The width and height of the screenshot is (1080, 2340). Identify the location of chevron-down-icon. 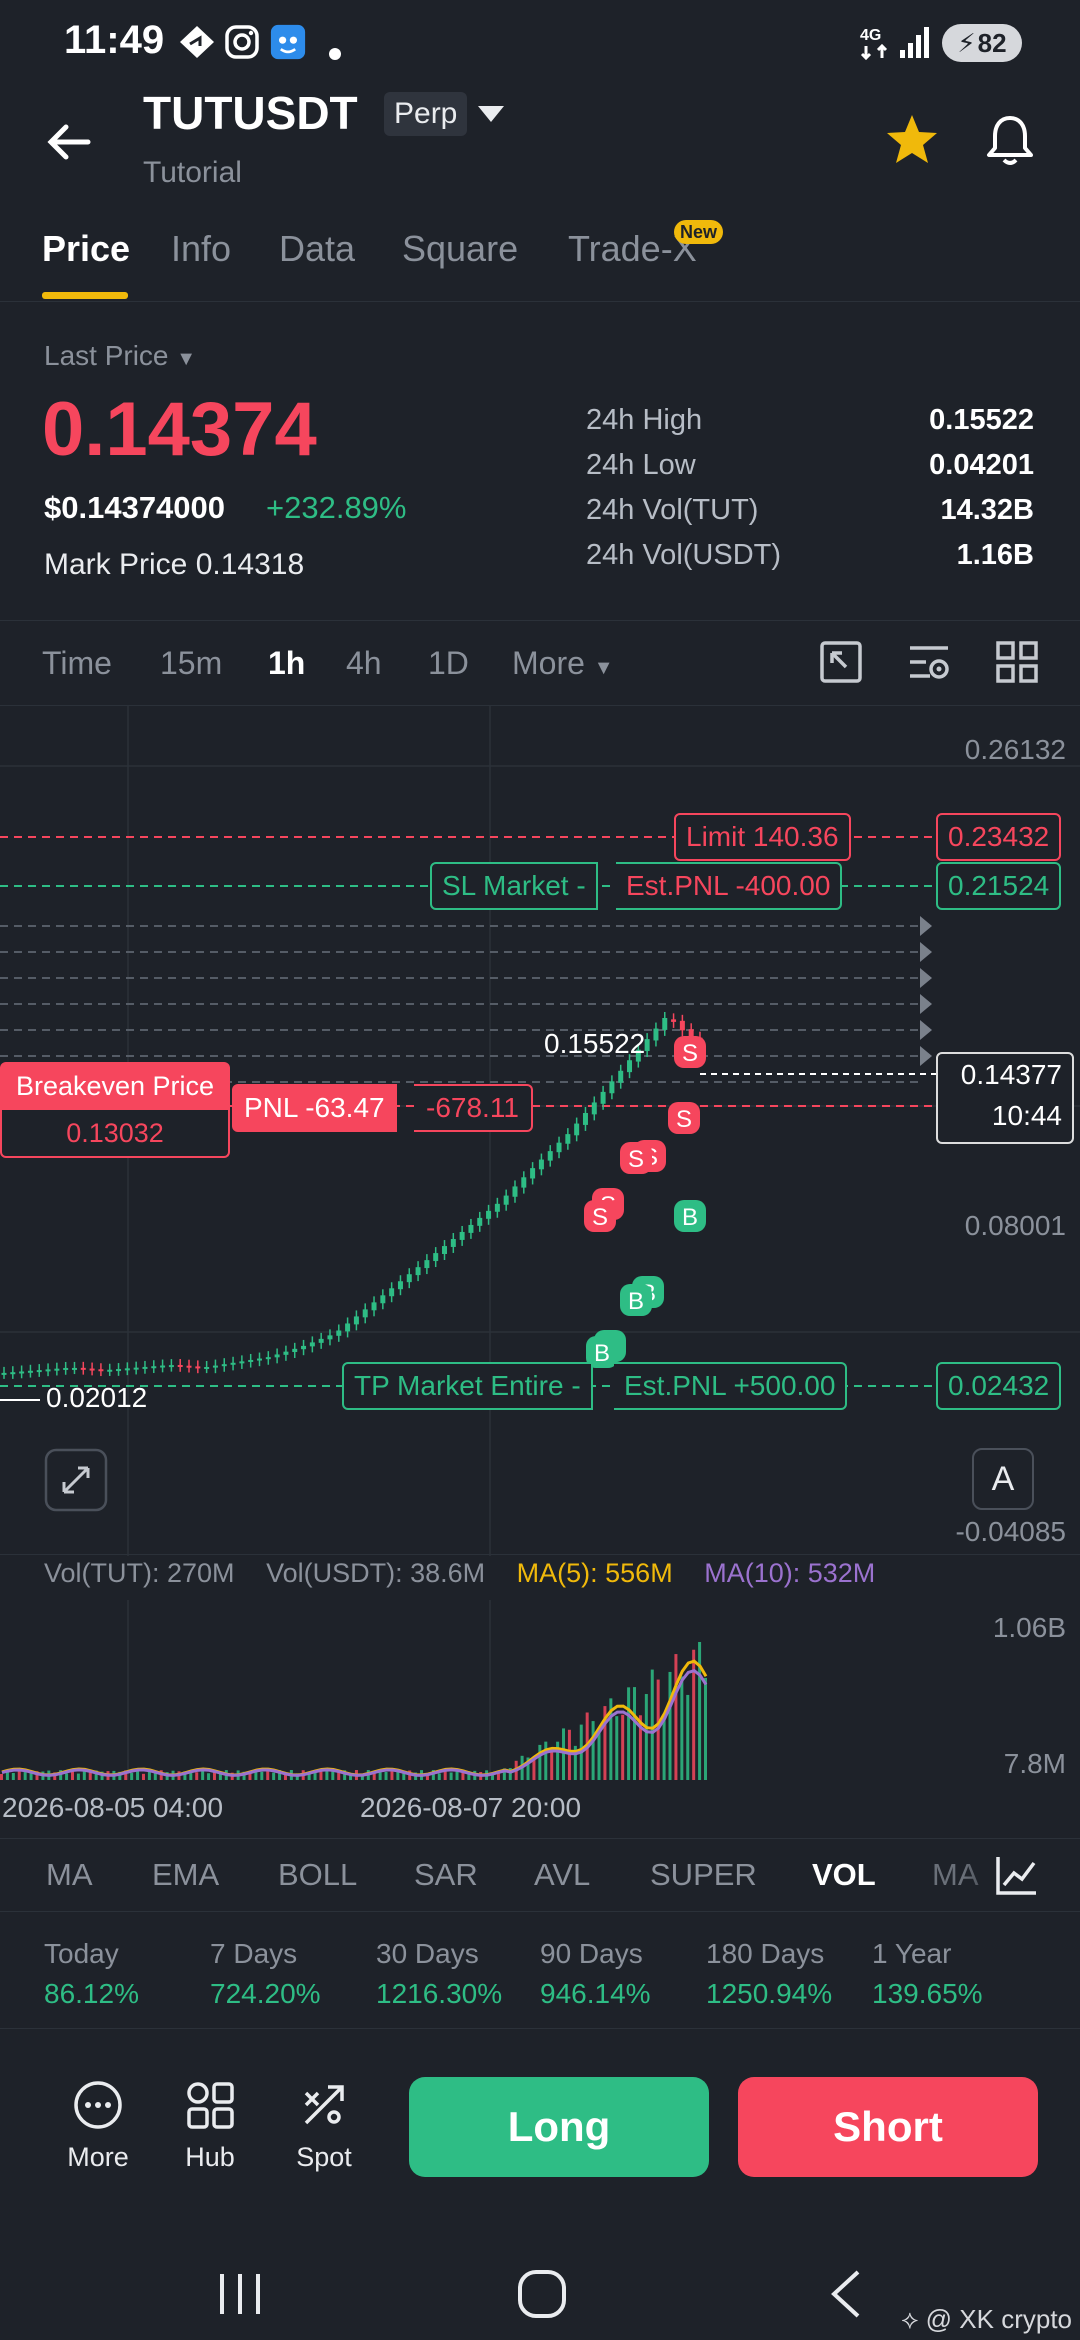
(491, 114).